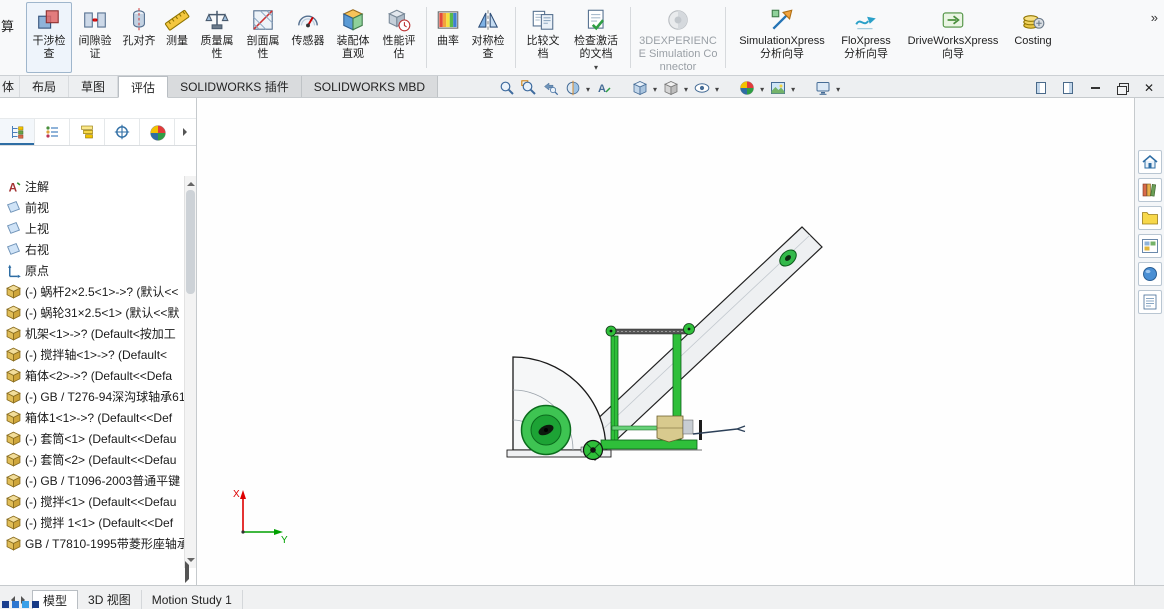 The height and width of the screenshot is (609, 1164). I want to click on scroll-up-icon, so click(190, 182).